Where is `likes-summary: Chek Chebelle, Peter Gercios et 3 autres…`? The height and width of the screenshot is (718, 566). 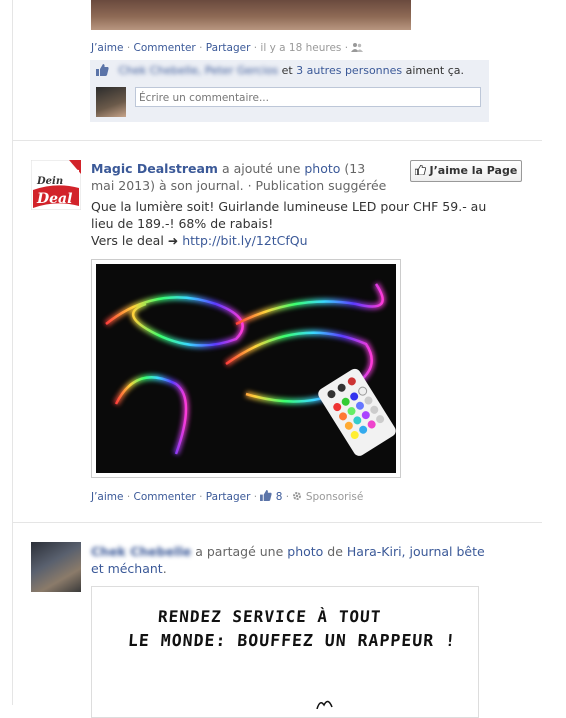
likes-summary: Chek Chebelle, Peter Gercios et 3 autres… is located at coordinates (280, 70).